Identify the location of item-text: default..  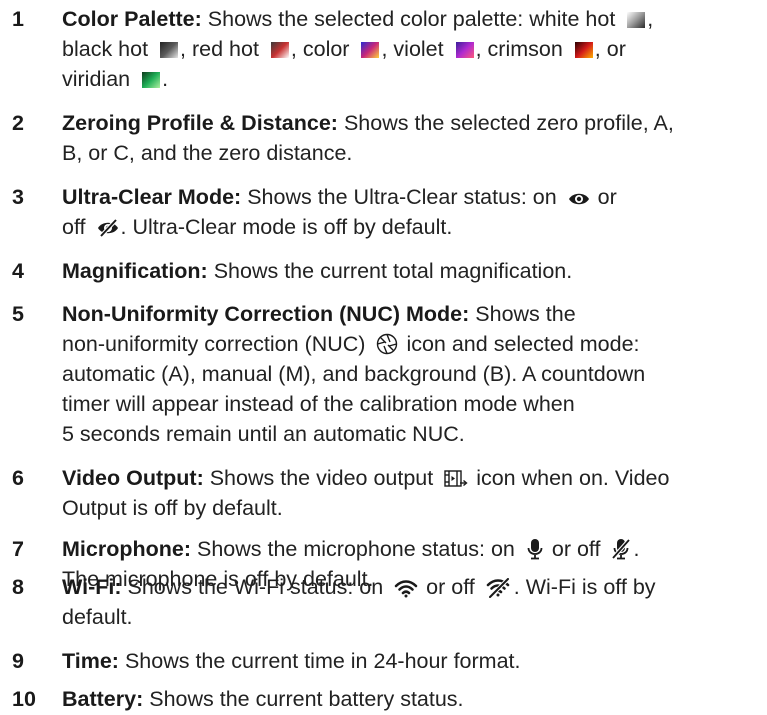
(97, 617).